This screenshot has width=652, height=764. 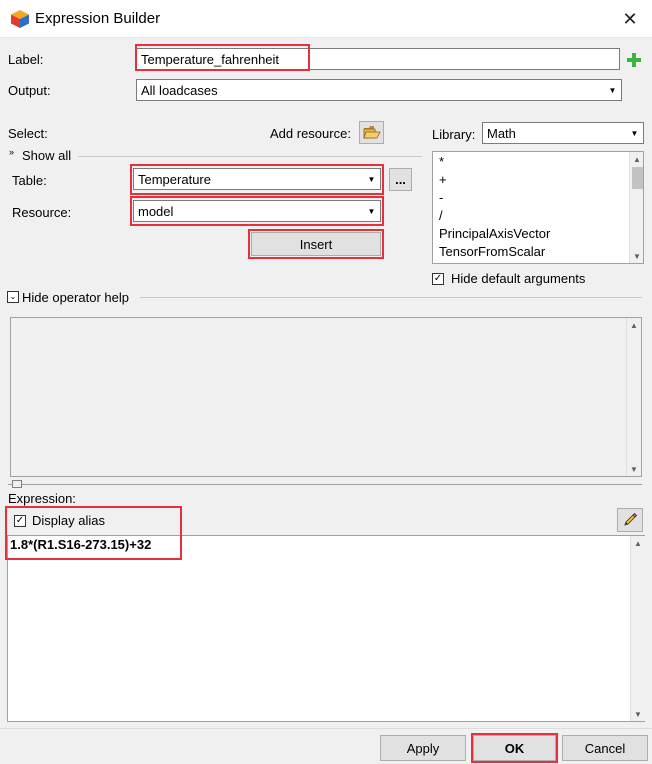 I want to click on insert-highlight, so click(x=316, y=244).